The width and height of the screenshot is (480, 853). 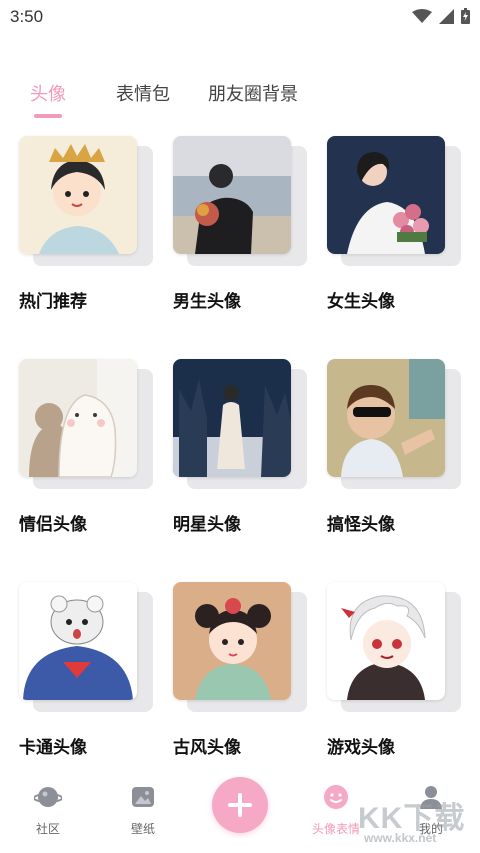 What do you see at coordinates (143, 93) in the screenshot?
I see `tab-stickers: 表情包` at bounding box center [143, 93].